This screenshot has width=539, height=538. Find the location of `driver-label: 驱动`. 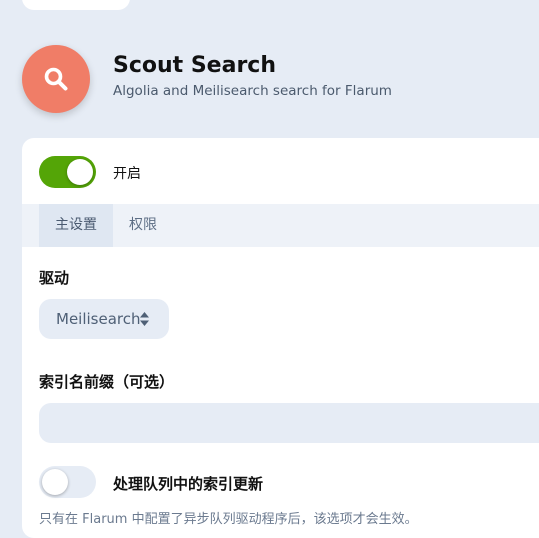

driver-label: 驱动 is located at coordinates (54, 278).